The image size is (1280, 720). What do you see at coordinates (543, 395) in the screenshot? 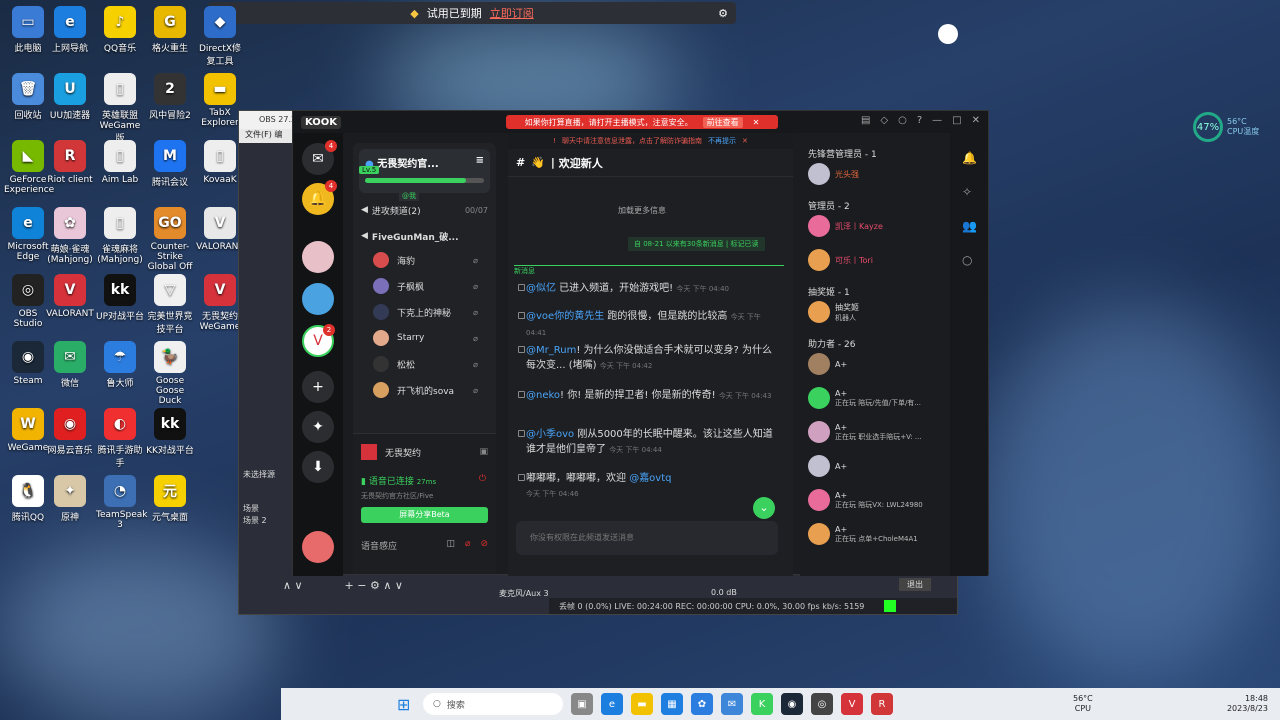
I see `mention-link: @neko` at bounding box center [543, 395].